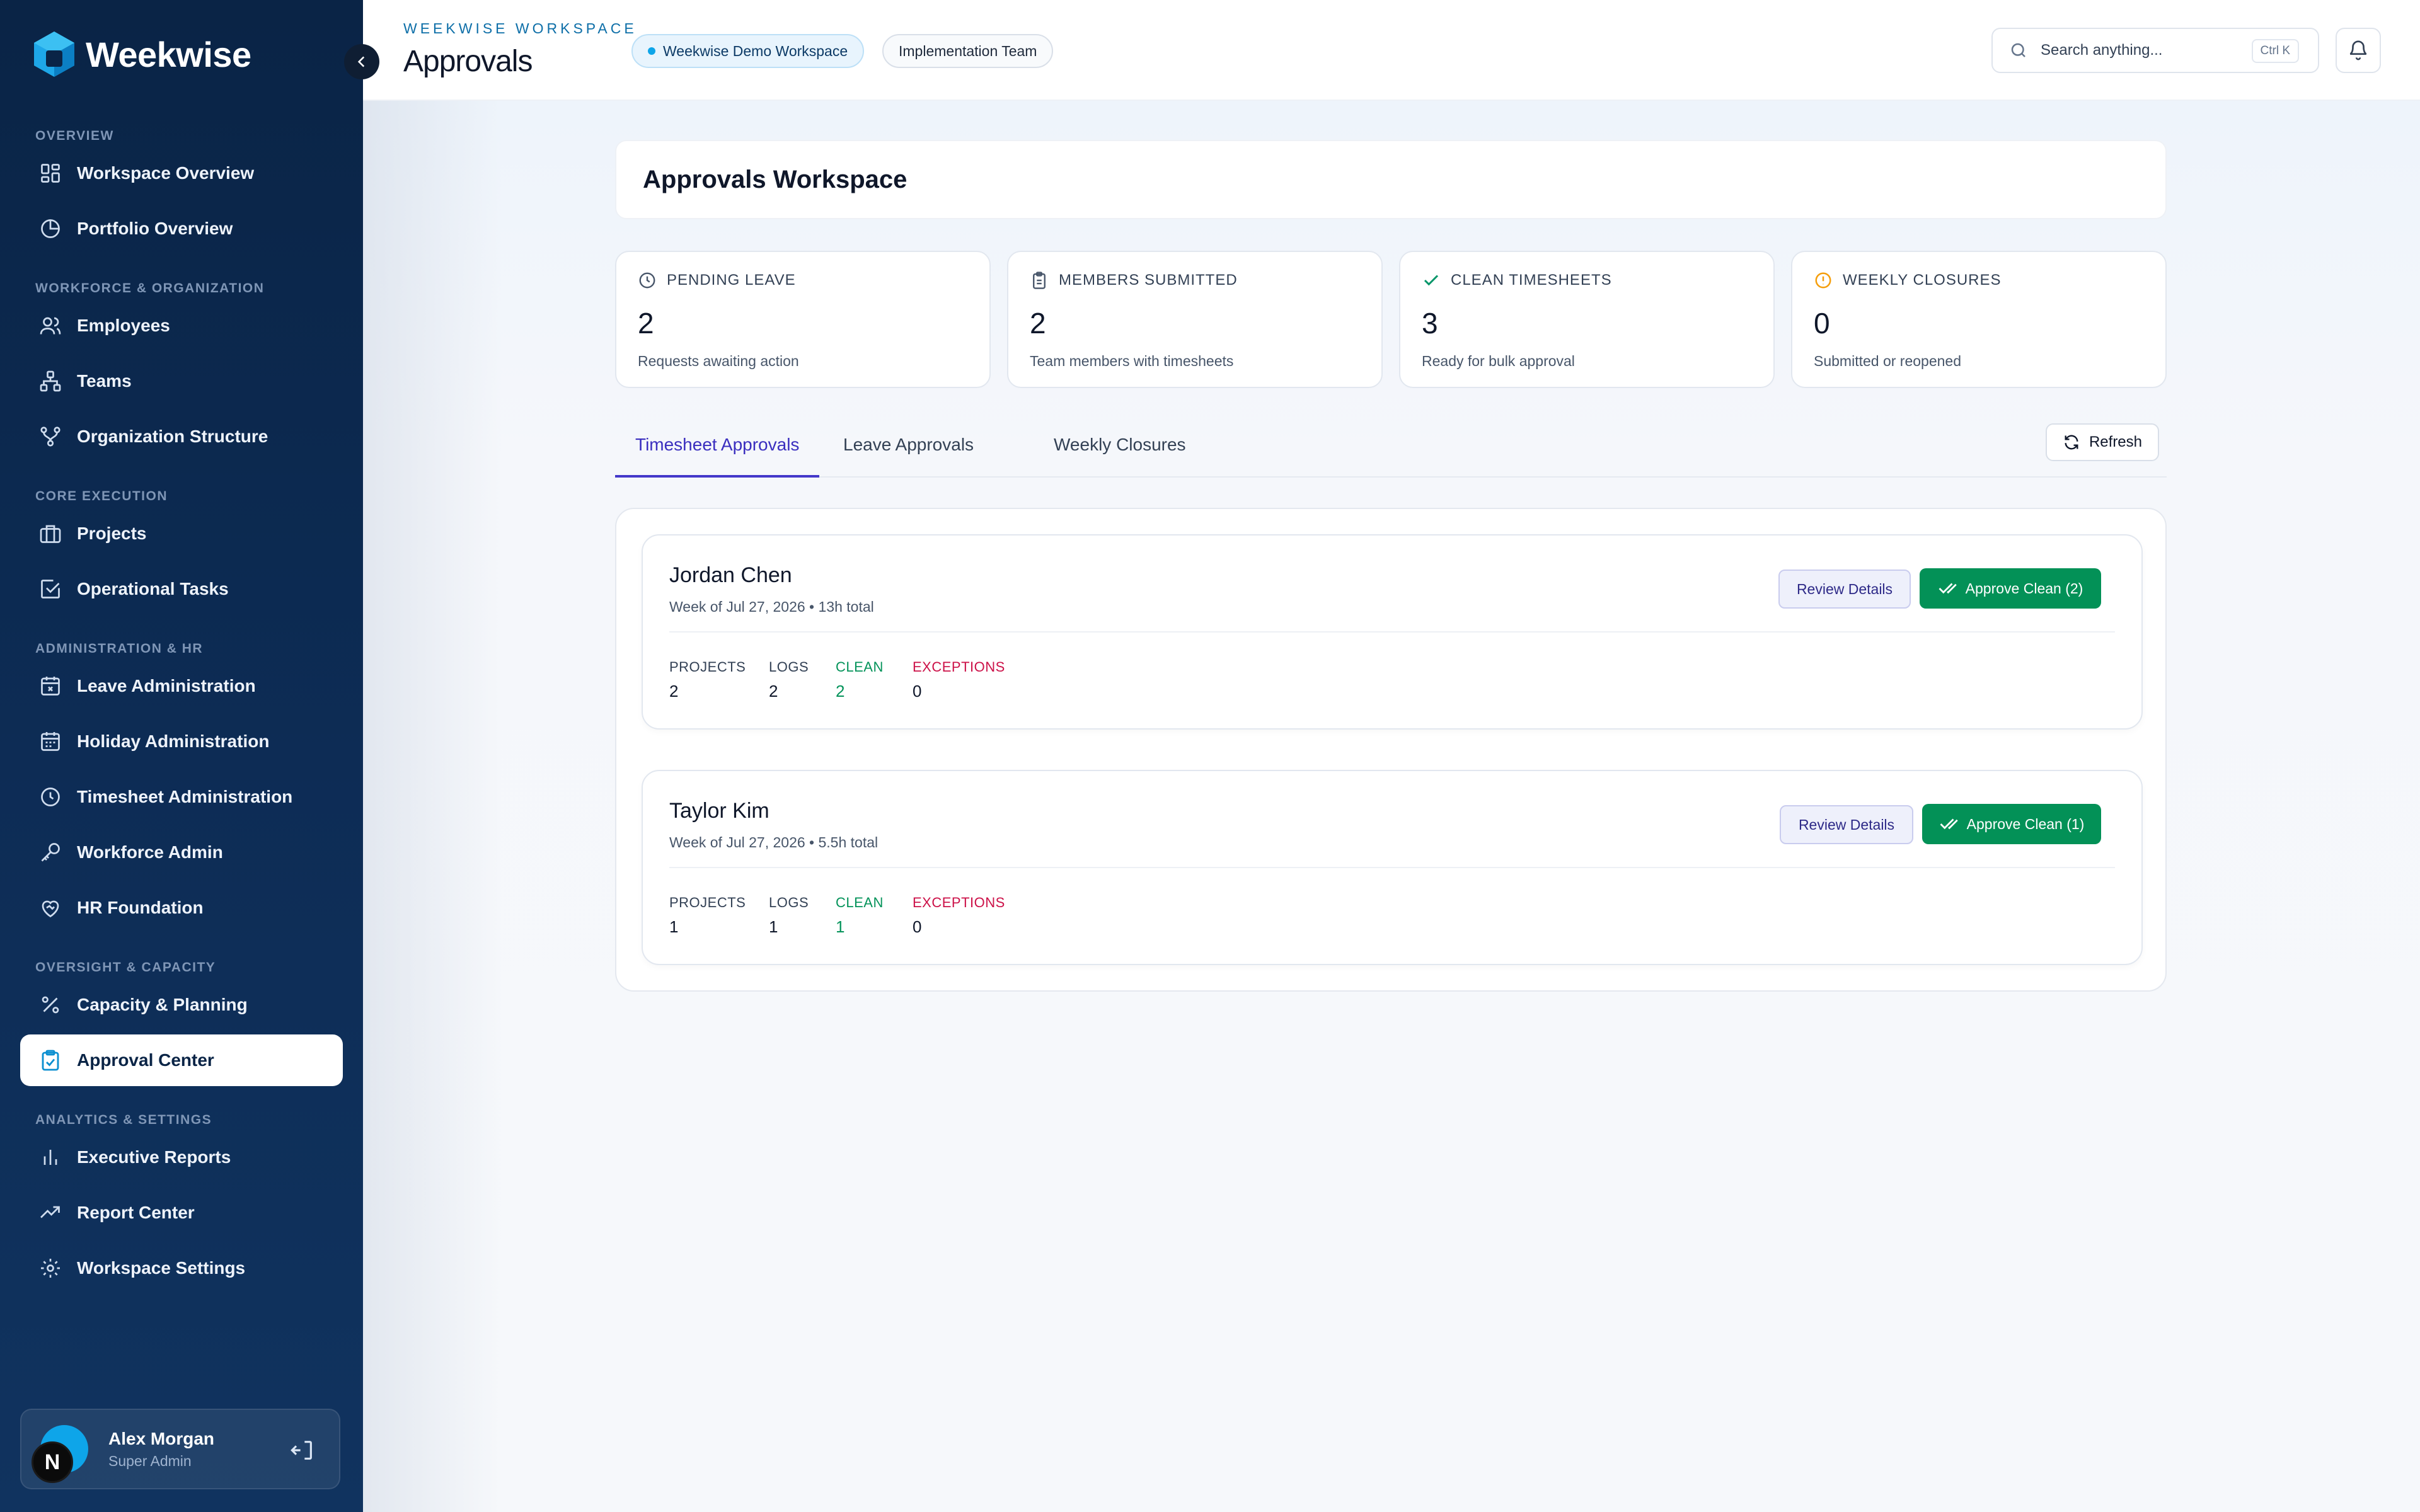 The height and width of the screenshot is (1512, 2420). I want to click on logout-icon, so click(302, 1450).